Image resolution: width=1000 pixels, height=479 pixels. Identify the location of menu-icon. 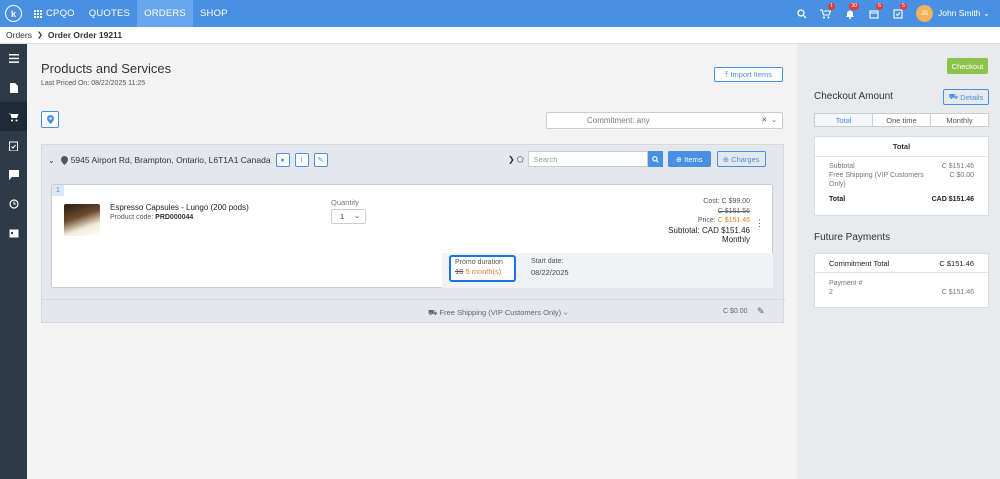
(13, 58).